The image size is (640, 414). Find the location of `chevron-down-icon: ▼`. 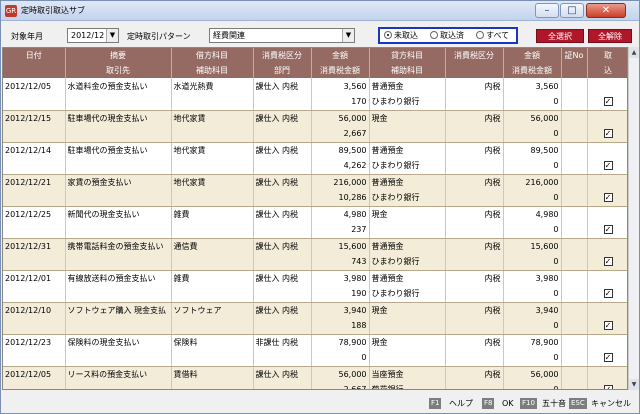

chevron-down-icon: ▼ is located at coordinates (112, 35).